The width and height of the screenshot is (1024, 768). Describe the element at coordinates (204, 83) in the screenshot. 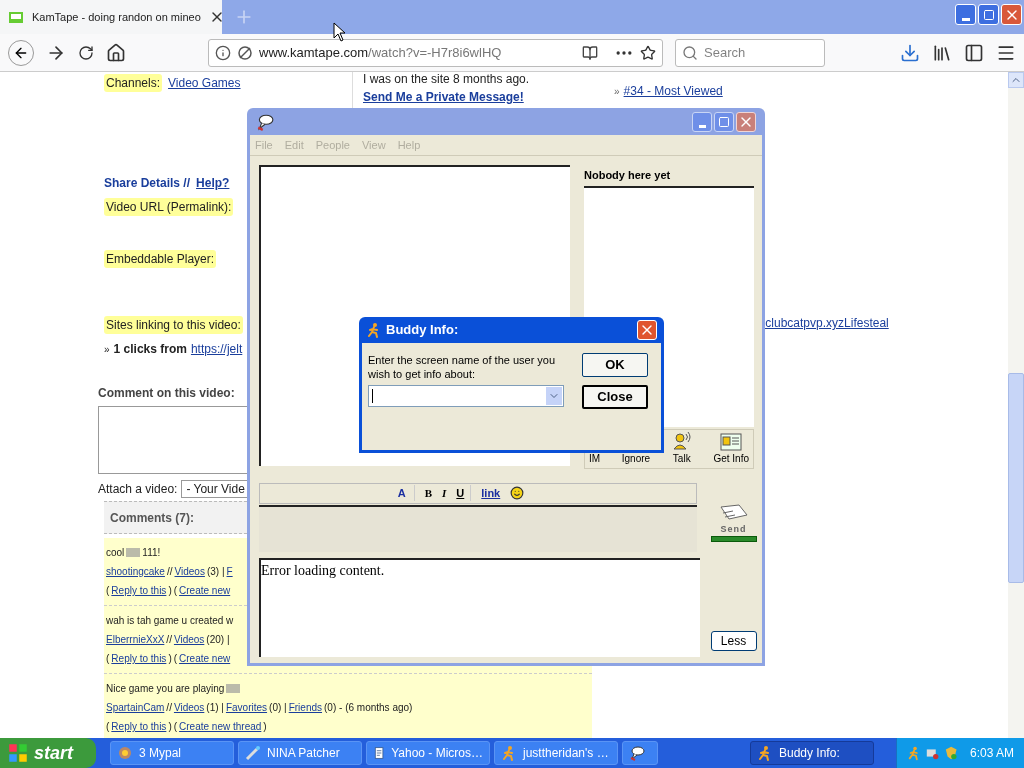

I see `channel-link: Video Games` at that location.